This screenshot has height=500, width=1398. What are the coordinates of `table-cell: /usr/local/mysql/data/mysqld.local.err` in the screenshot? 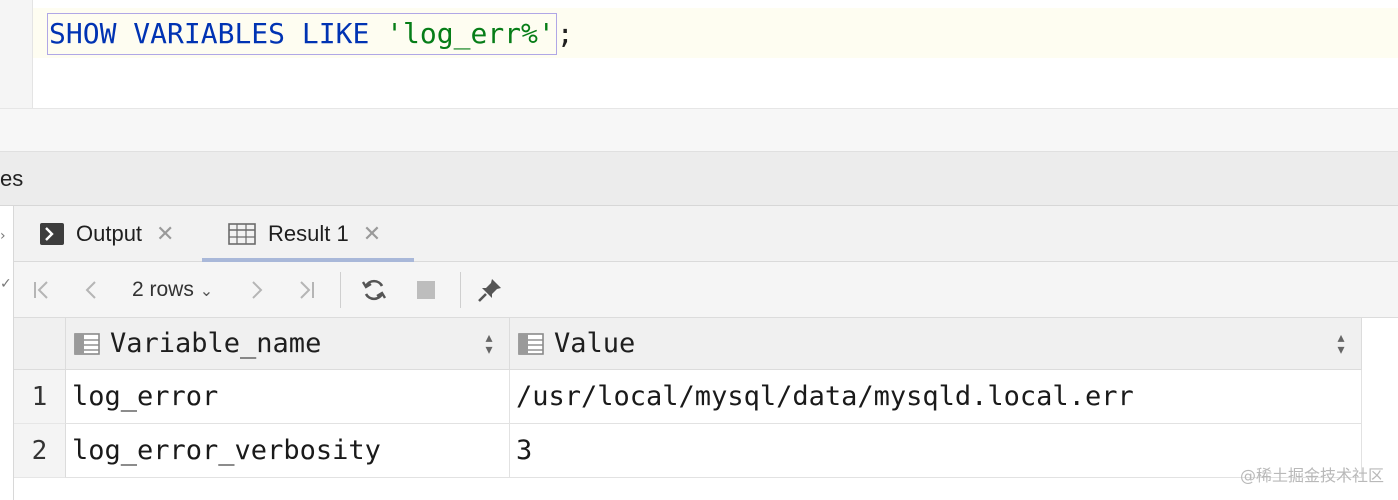 It's located at (936, 397).